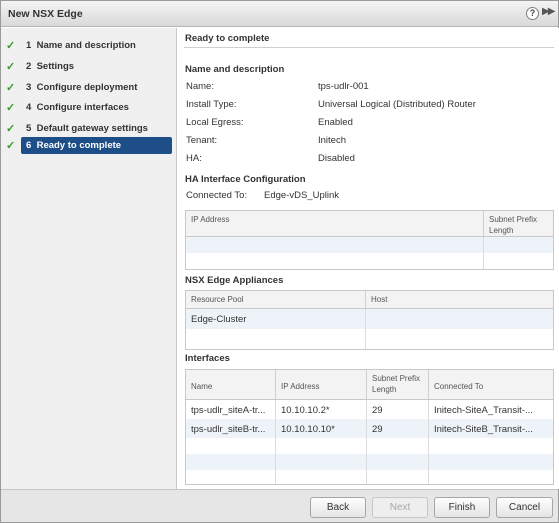 The height and width of the screenshot is (523, 559). I want to click on step-label: Configure interfaces, so click(82, 107).